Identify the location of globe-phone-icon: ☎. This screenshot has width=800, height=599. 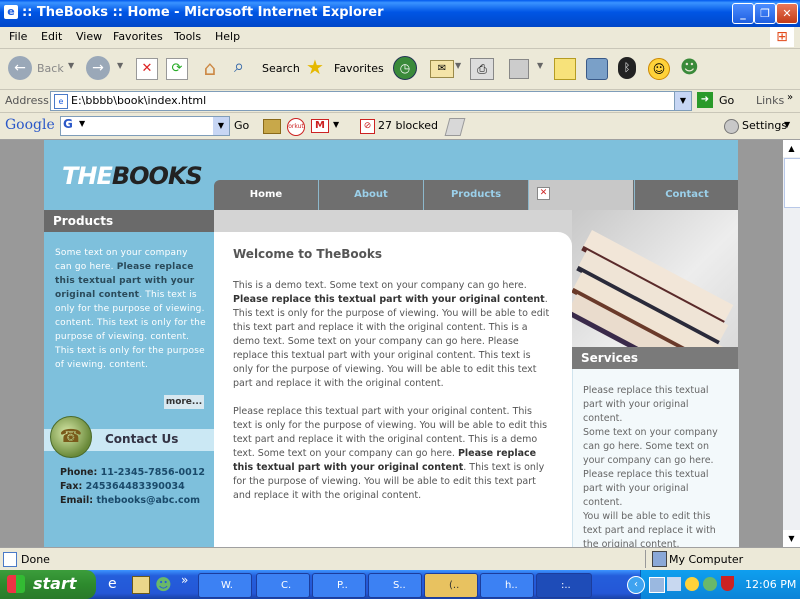
(71, 437).